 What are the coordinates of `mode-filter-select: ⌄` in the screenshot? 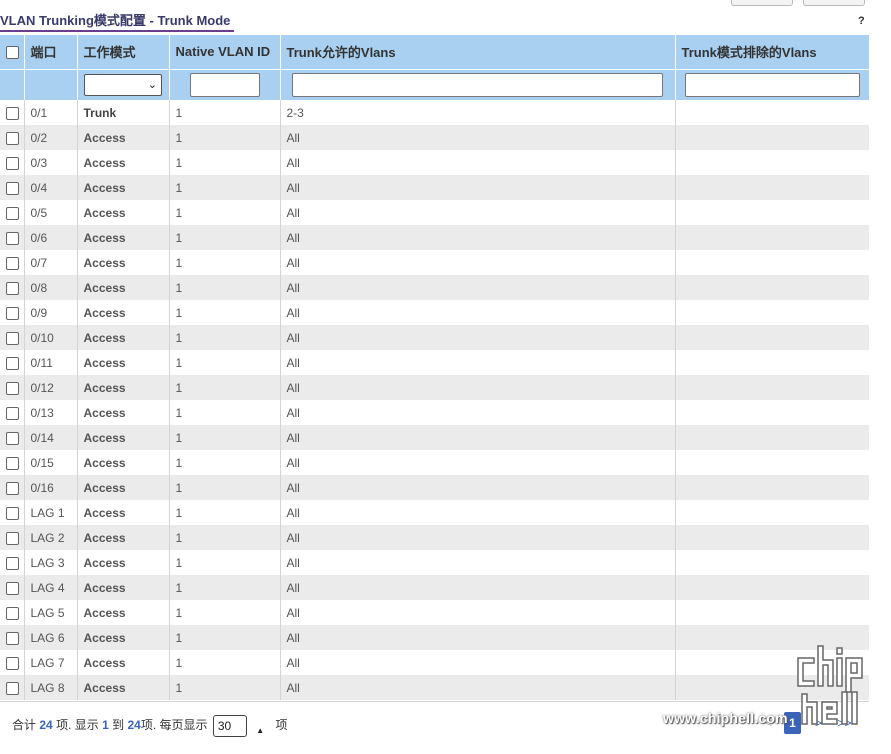 It's located at (123, 84).